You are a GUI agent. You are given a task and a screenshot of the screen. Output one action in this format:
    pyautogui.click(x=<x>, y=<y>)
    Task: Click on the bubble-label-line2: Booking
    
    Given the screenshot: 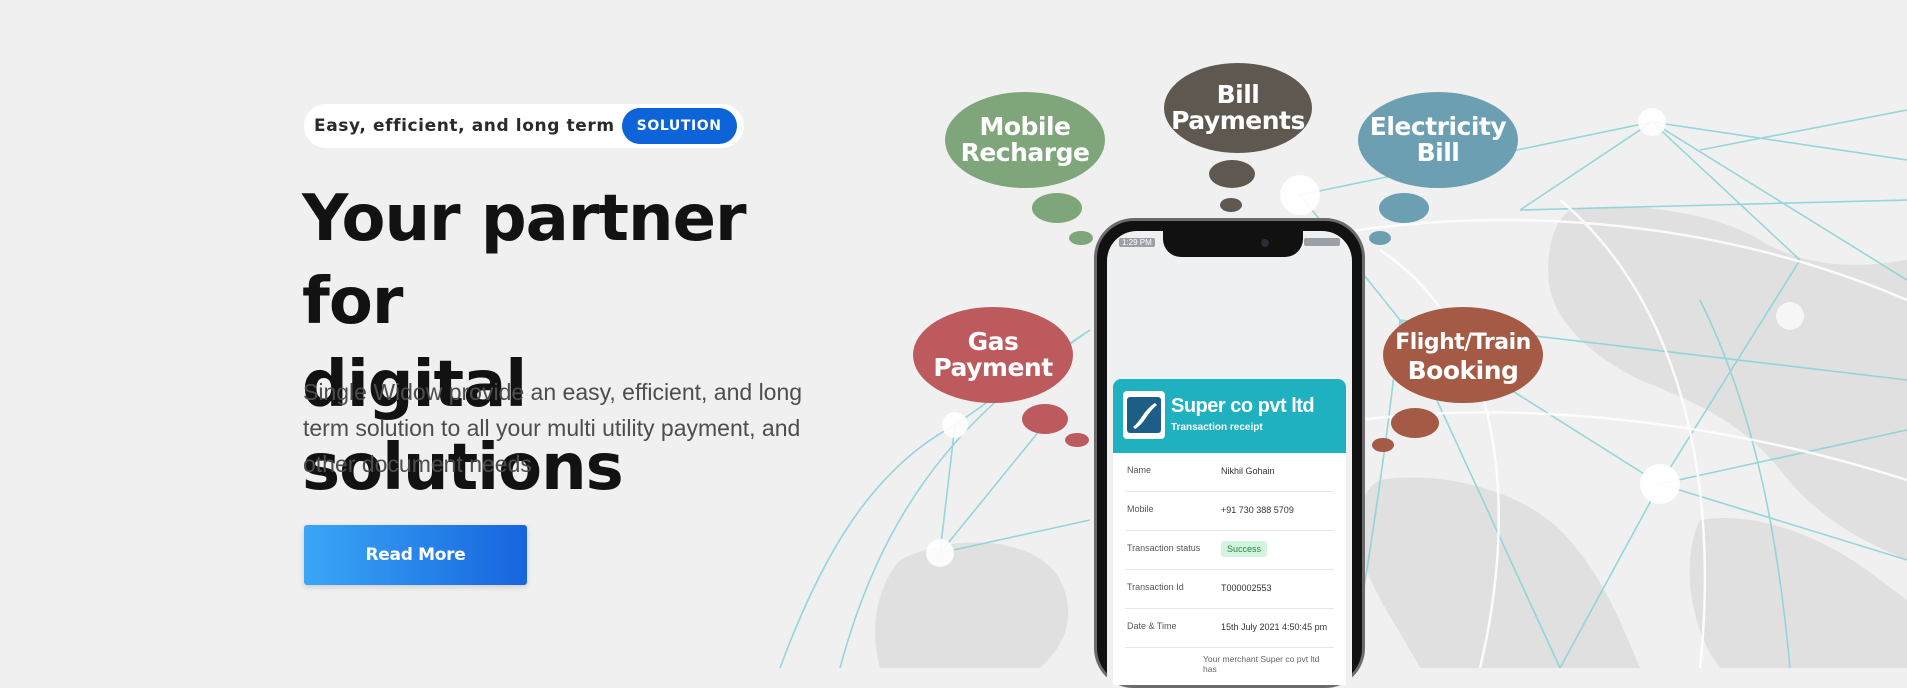 What is the action you would take?
    pyautogui.click(x=1463, y=370)
    